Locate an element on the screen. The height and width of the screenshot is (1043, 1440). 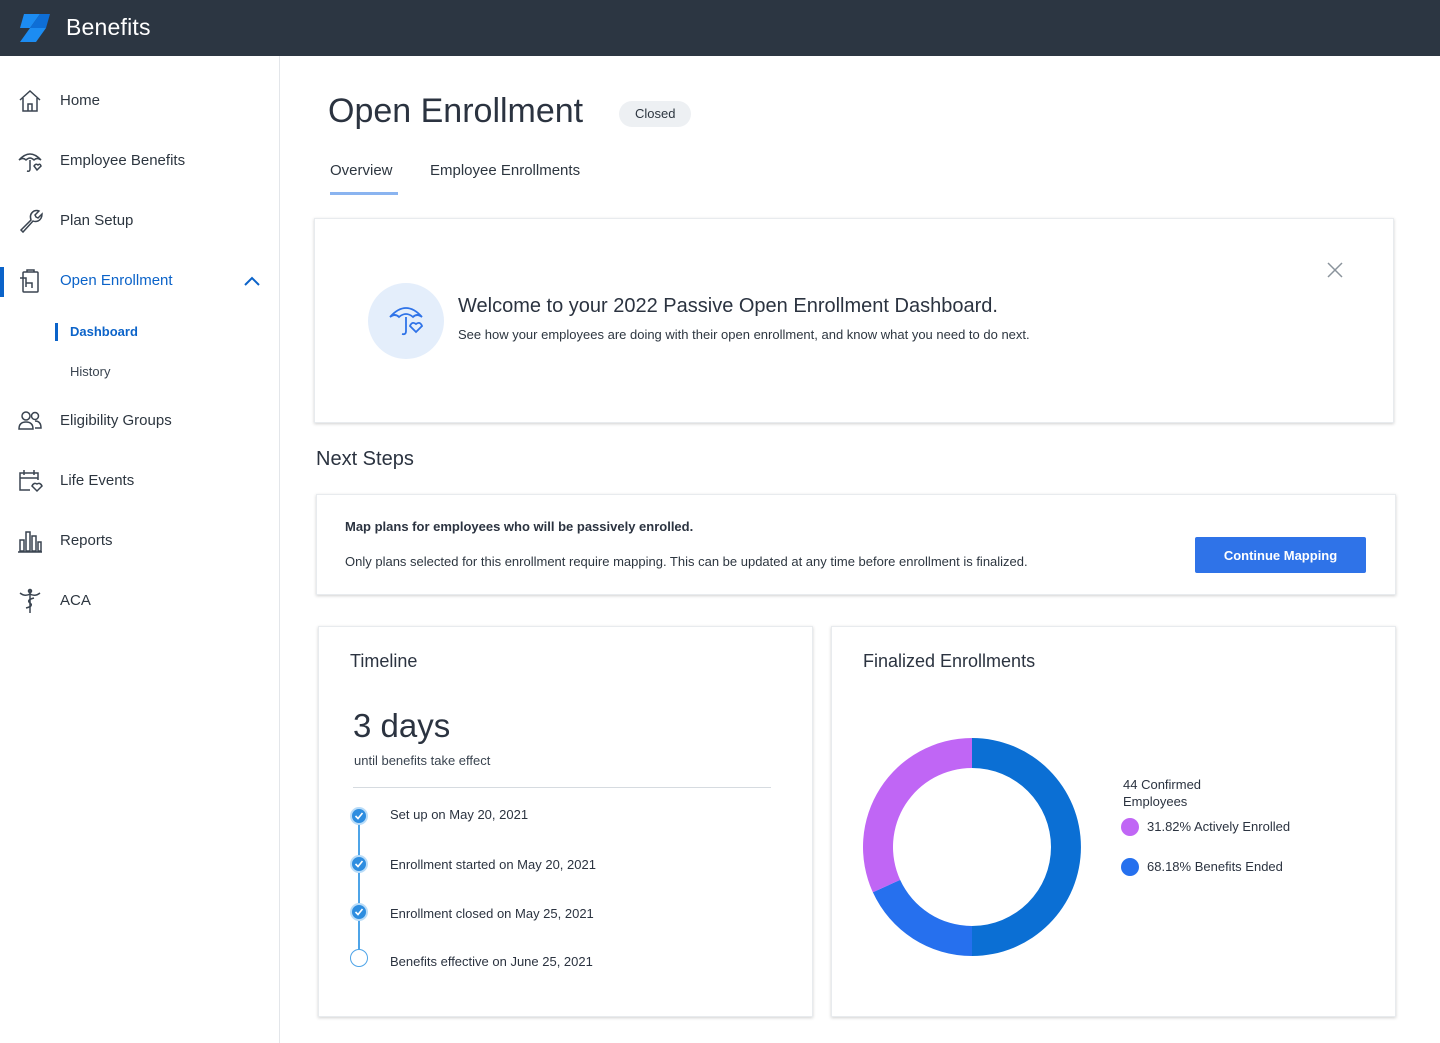
benefits-logo-icon is located at coordinates (33, 28).